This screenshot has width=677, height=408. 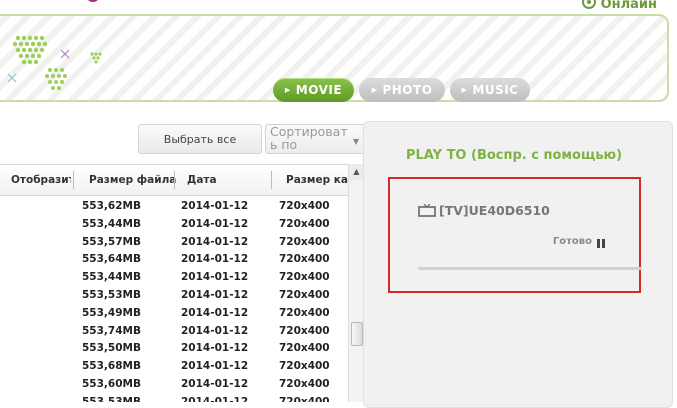 I want to click on cell-file-size: 553,74MB, so click(x=111, y=330).